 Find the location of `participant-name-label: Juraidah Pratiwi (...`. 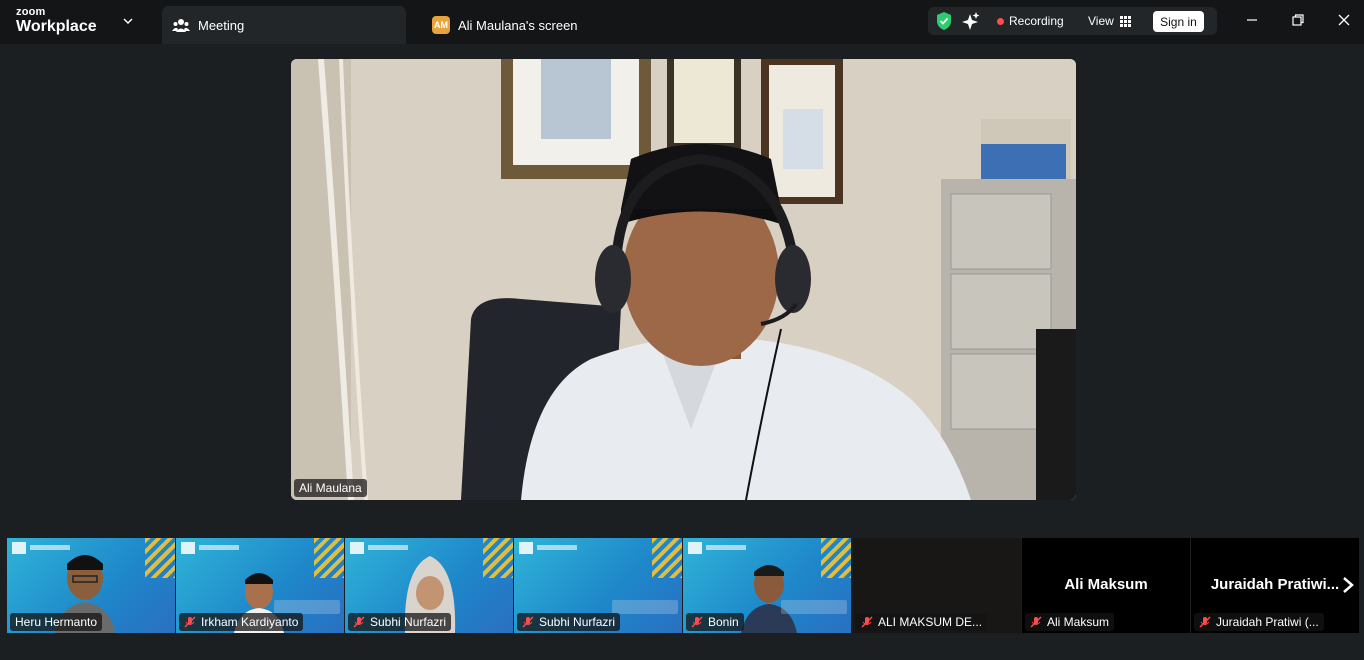

participant-name-label: Juraidah Pratiwi (... is located at coordinates (1259, 622).